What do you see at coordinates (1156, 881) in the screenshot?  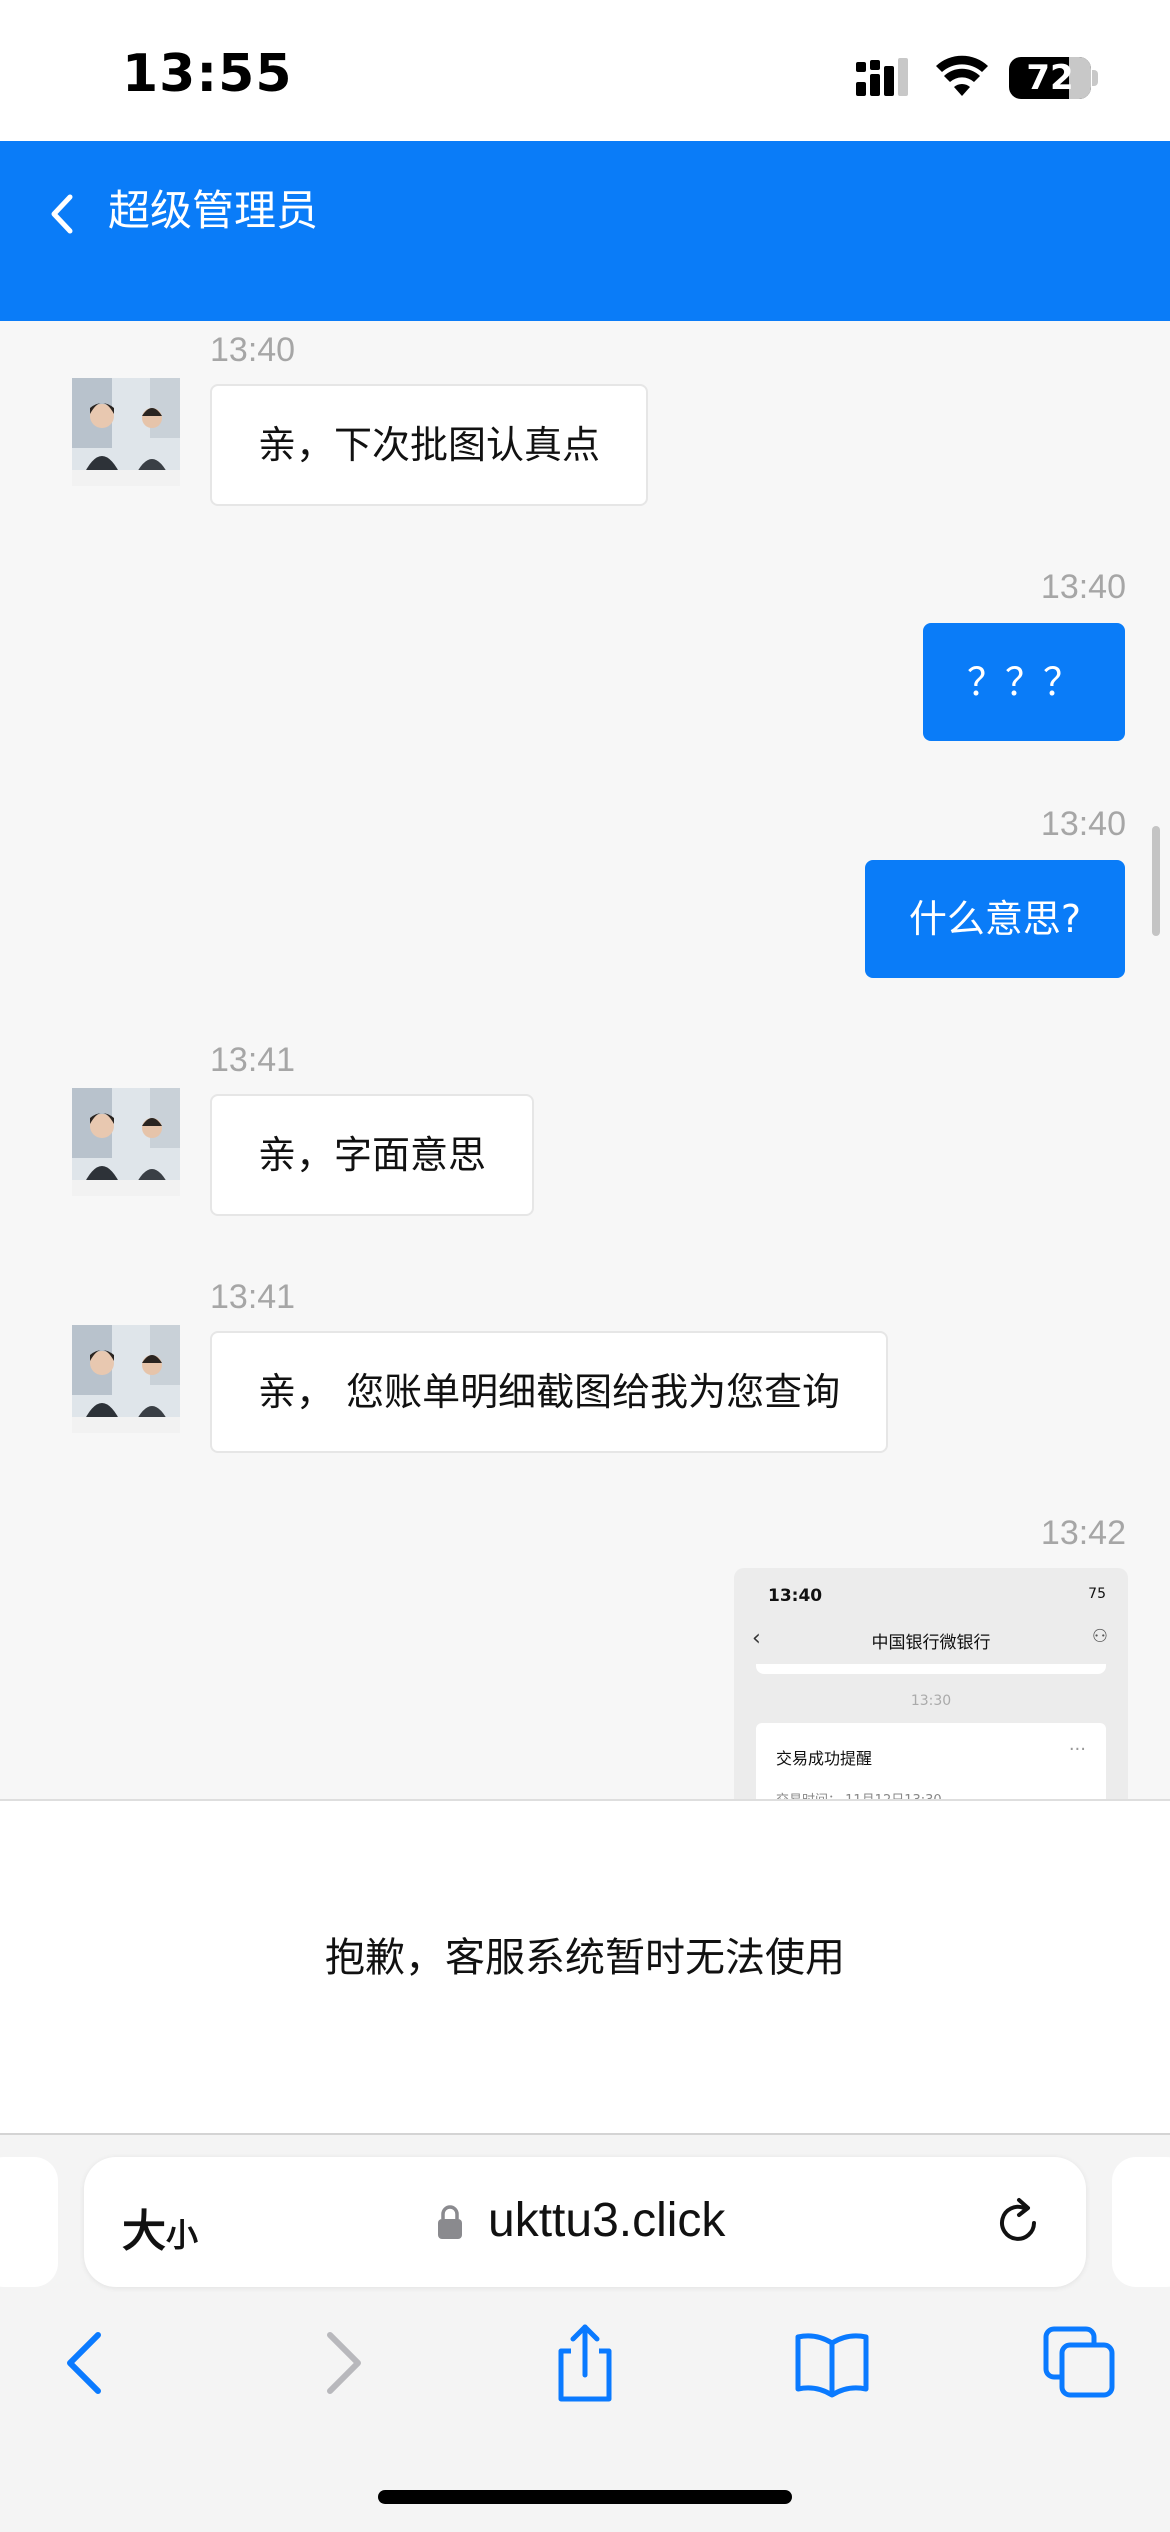 I see `scrollbar` at bounding box center [1156, 881].